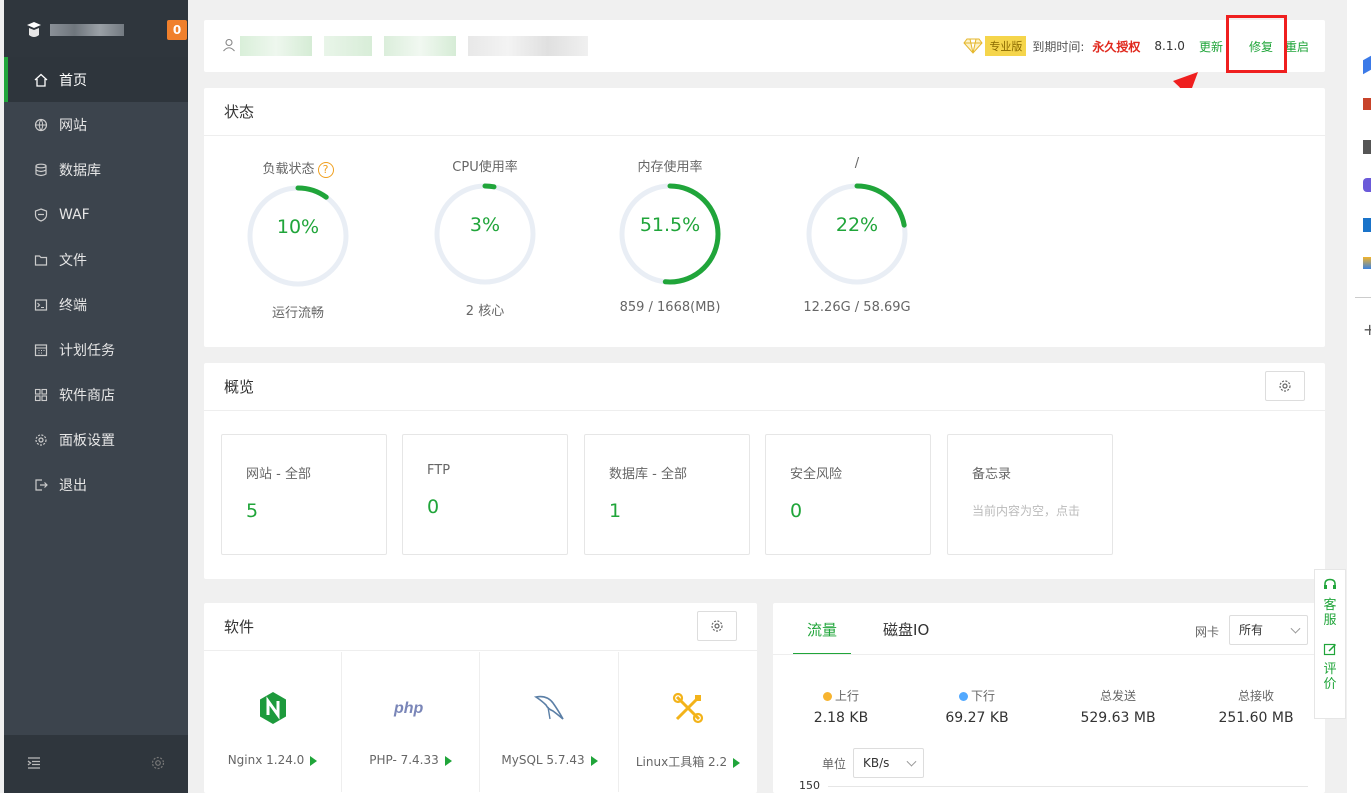  Describe the element at coordinates (1032, 510) in the screenshot. I see `memo-text: 当前内容为空，点击` at that location.